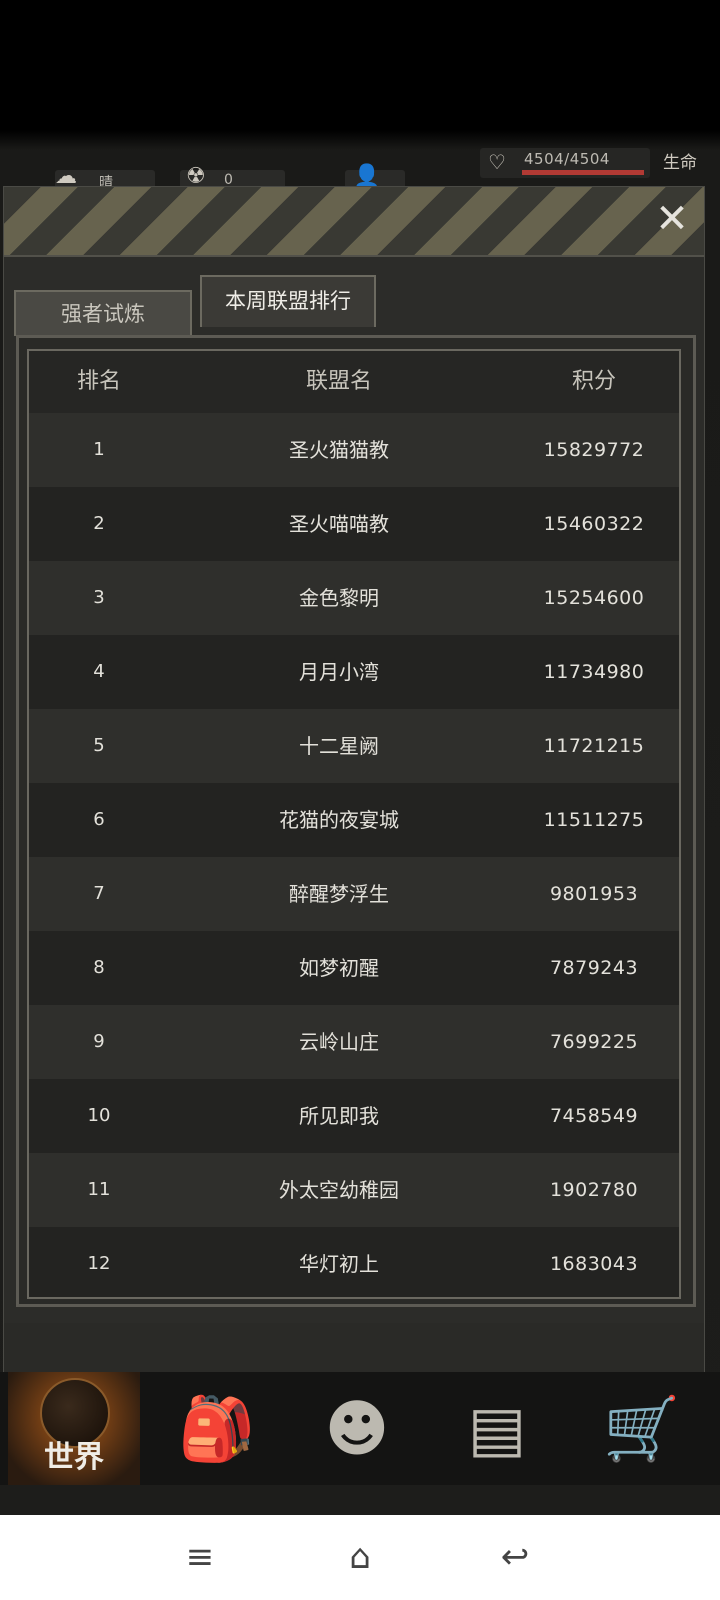 This screenshot has height=1600, width=720. I want to click on score-cell: 15254600, so click(594, 598).